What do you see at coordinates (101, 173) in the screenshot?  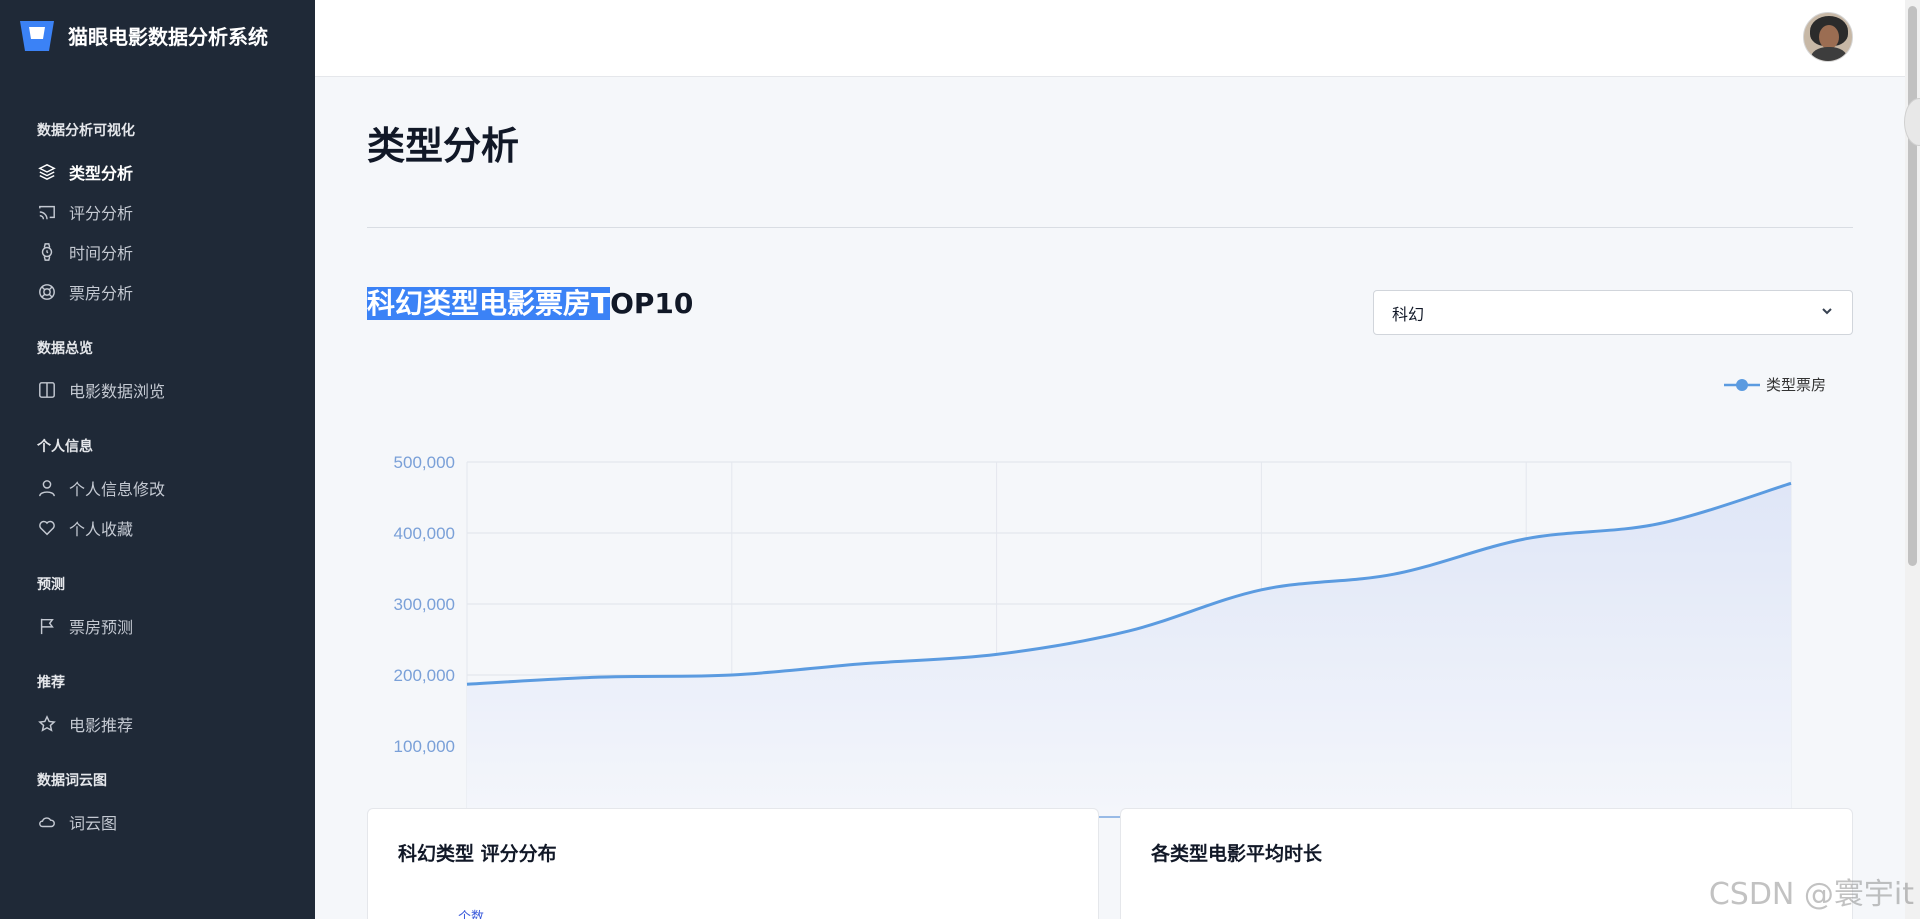 I see `sidebar-item-label: 类型分析` at bounding box center [101, 173].